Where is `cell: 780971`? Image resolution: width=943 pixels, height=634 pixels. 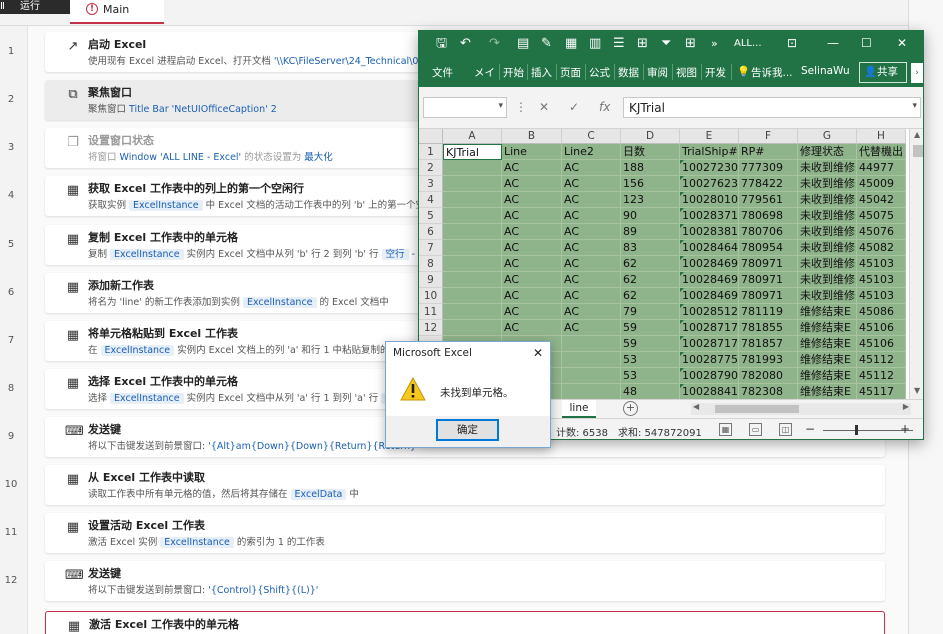 cell: 780971 is located at coordinates (768, 280).